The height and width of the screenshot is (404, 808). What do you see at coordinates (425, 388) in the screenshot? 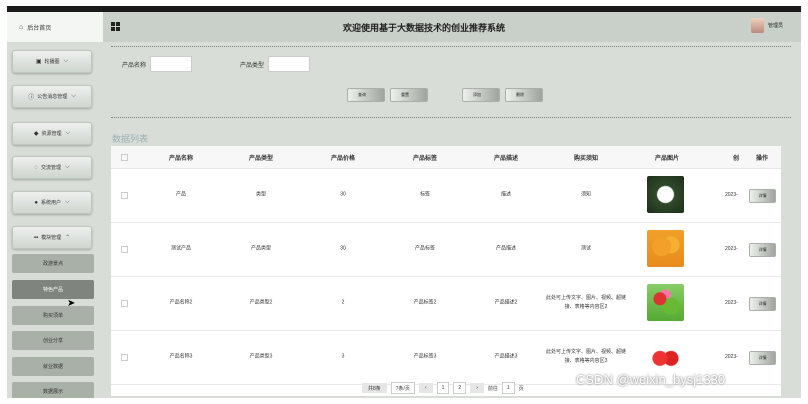
I see `prev-page-button: ‹` at bounding box center [425, 388].